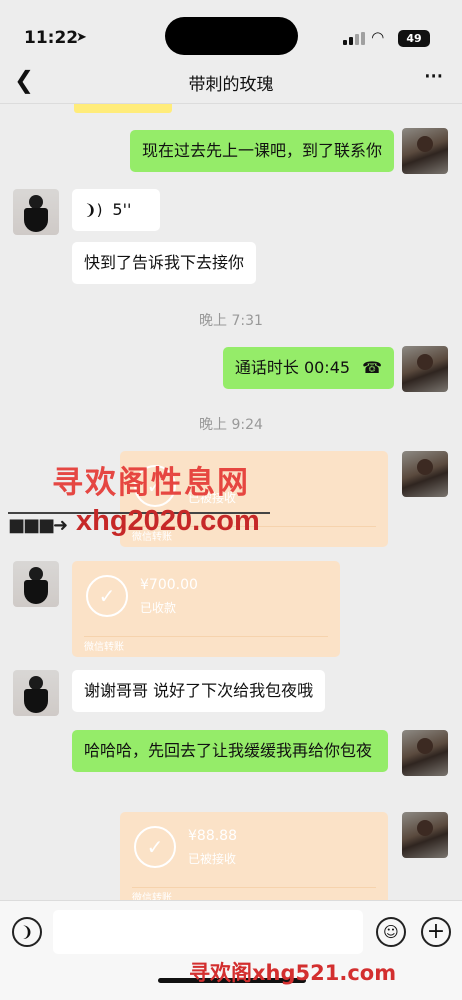 This screenshot has height=1000, width=462. What do you see at coordinates (231, 36) in the screenshot?
I see `dynamic-island` at bounding box center [231, 36].